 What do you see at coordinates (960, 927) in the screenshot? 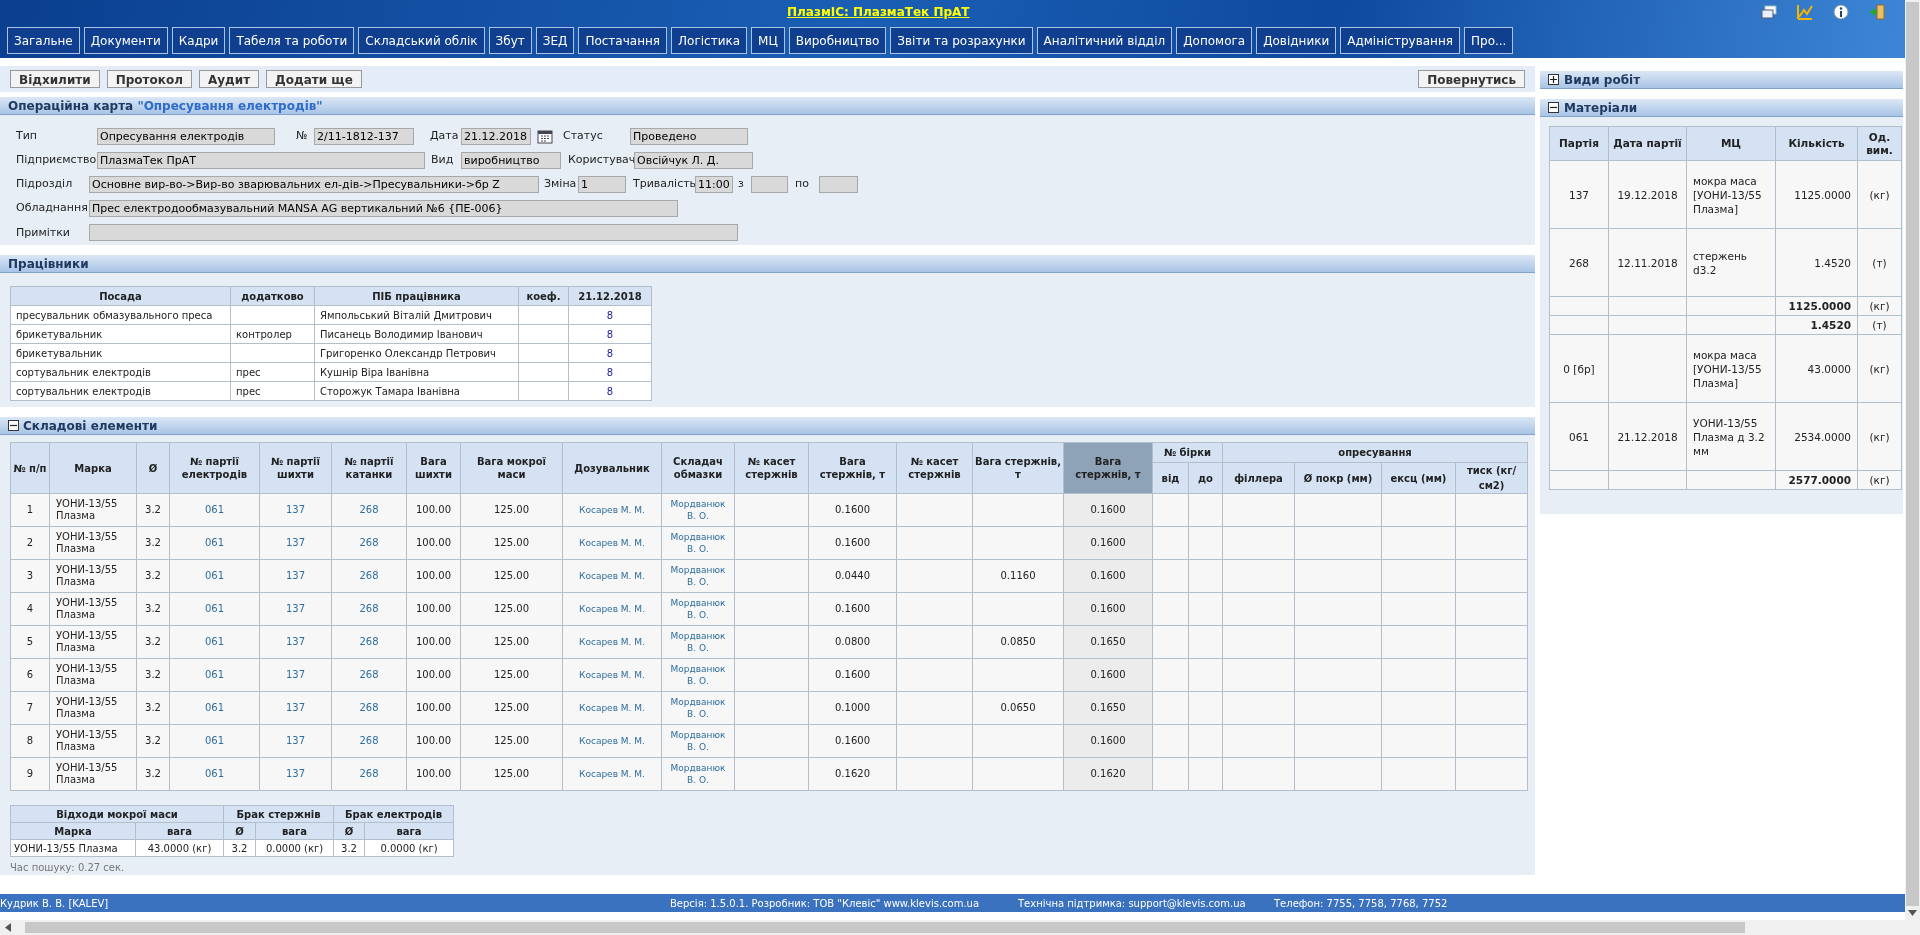
I see `horizontal-scrollbar` at bounding box center [960, 927].